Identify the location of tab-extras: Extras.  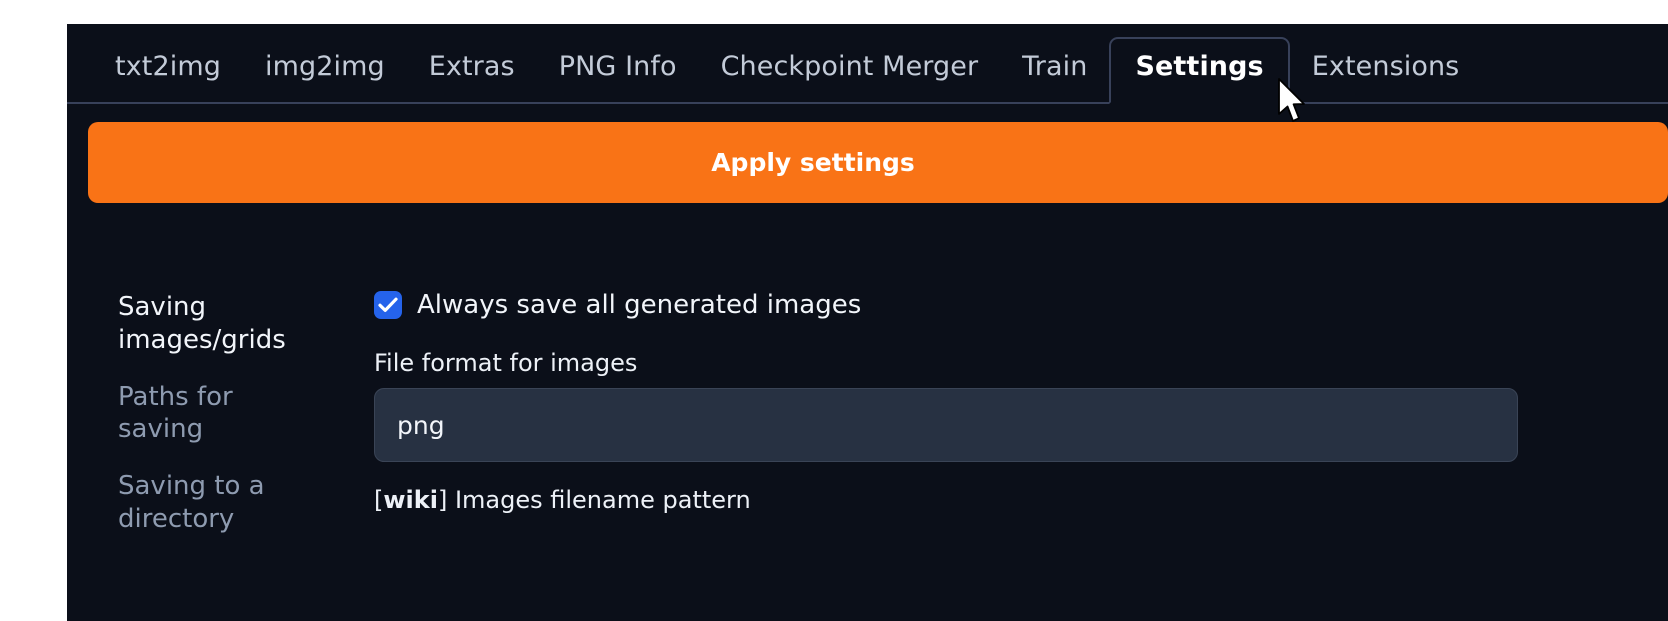
(472, 77).